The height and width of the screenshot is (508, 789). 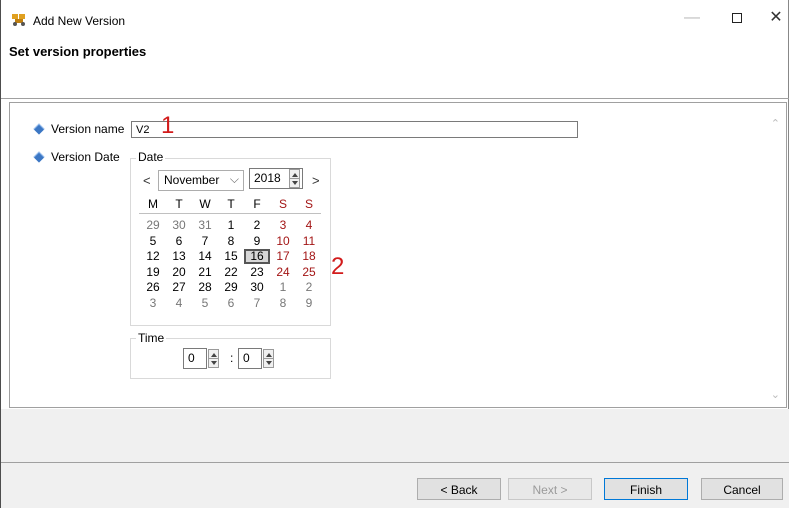 What do you see at coordinates (205, 256) in the screenshot?
I see `calendar-day-cell: 14` at bounding box center [205, 256].